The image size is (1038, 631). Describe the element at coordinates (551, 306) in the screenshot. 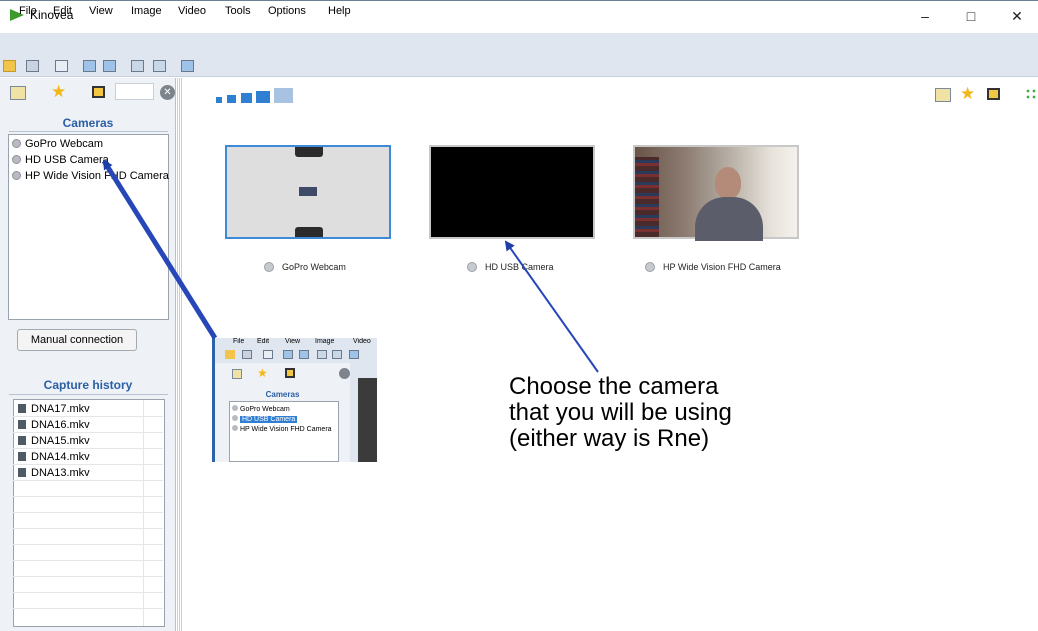

I see `arrow-to-hd-usb-thumbnail` at that location.